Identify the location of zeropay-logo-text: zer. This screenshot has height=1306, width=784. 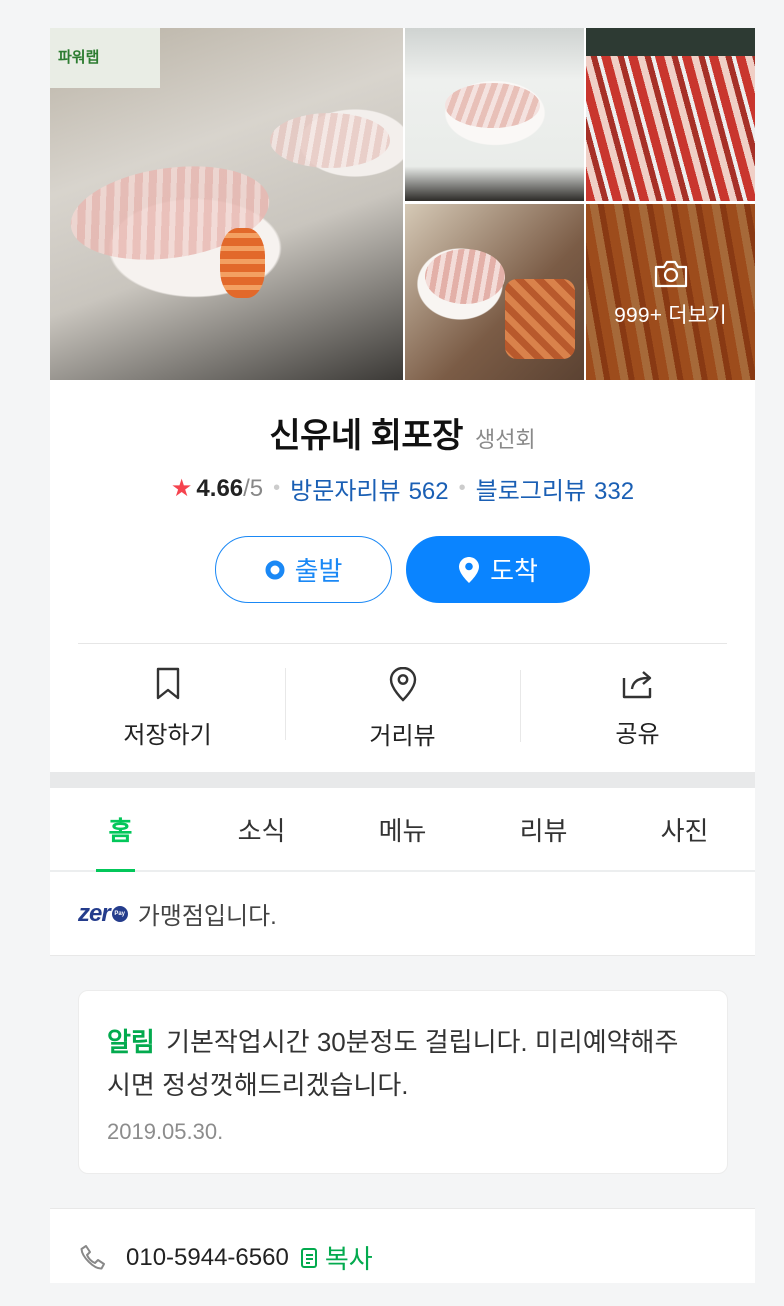
(94, 913).